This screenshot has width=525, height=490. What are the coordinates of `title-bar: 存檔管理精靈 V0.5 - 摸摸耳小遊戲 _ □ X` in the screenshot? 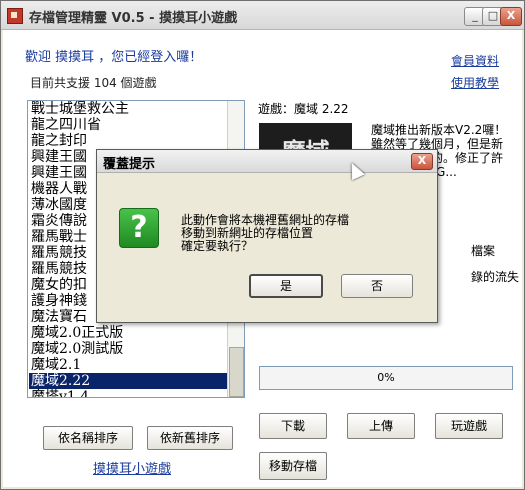 It's located at (262, 15).